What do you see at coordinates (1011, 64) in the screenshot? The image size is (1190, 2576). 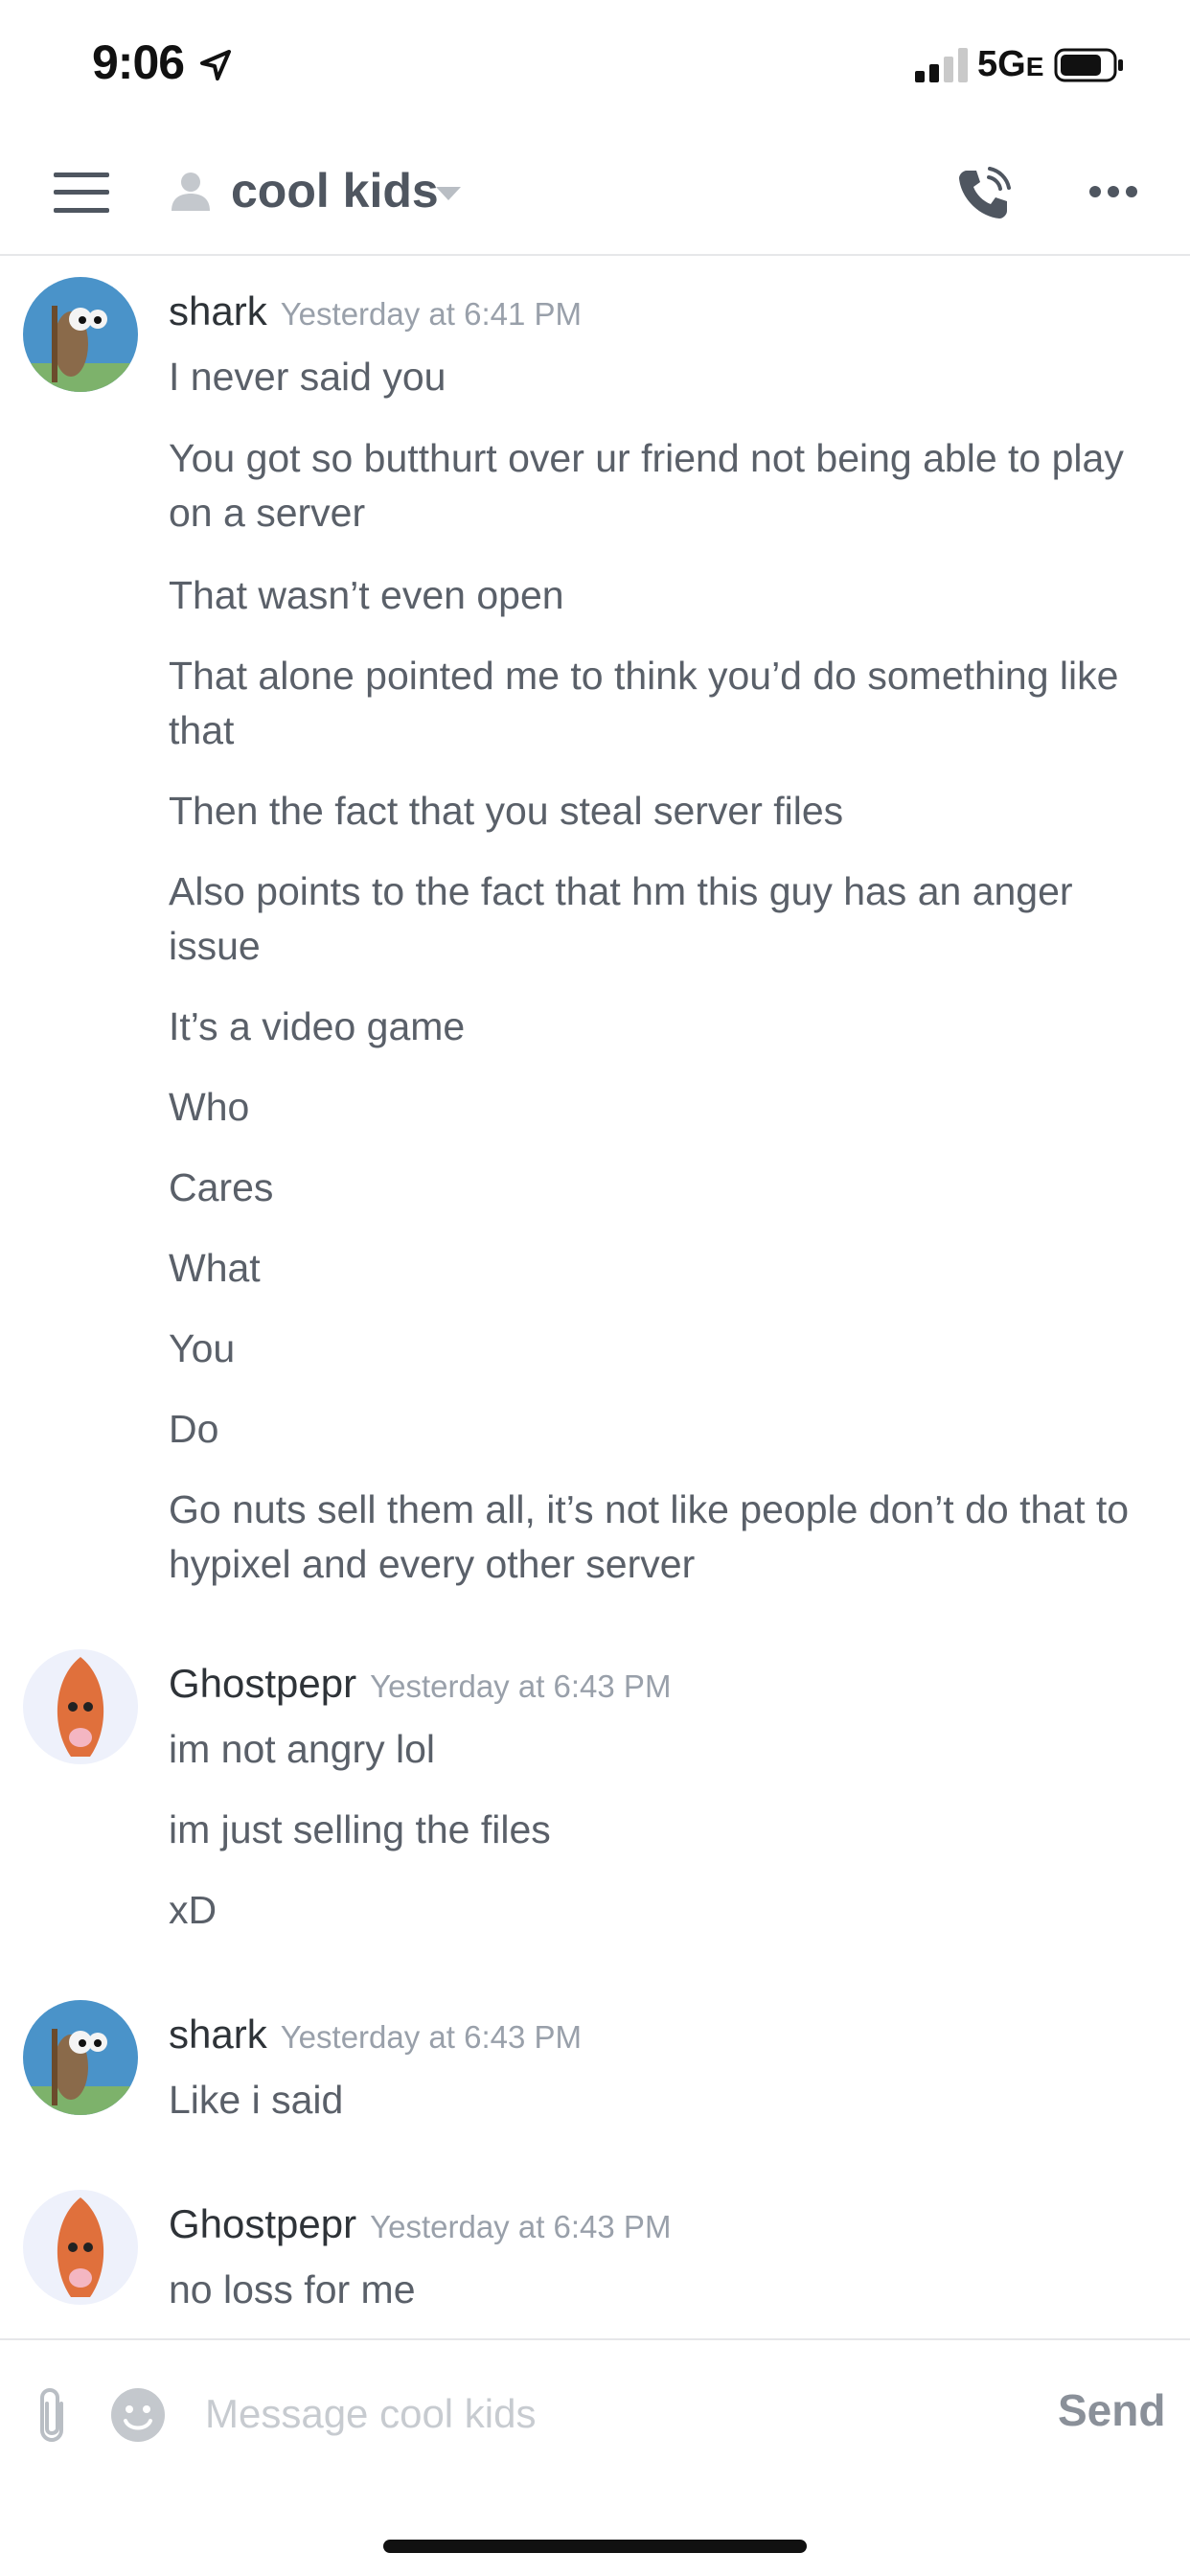 I see `network-indicator: 5GE` at bounding box center [1011, 64].